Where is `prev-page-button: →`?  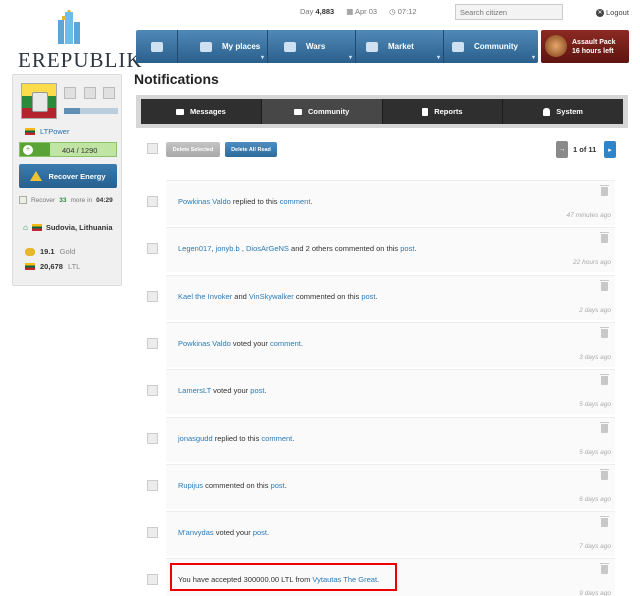
prev-page-button: → is located at coordinates (562, 149).